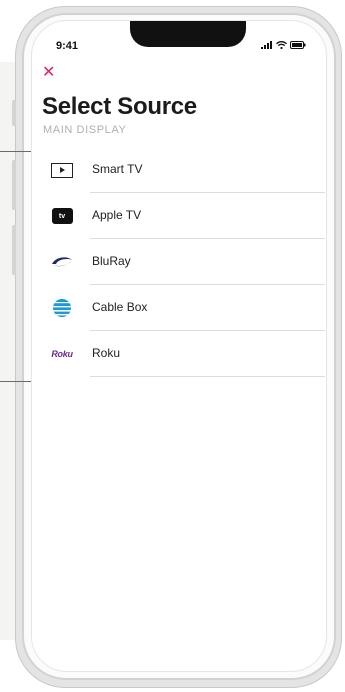 The width and height of the screenshot is (345, 692). Describe the element at coordinates (16, 381) in the screenshot. I see `callout-line-bottom` at that location.